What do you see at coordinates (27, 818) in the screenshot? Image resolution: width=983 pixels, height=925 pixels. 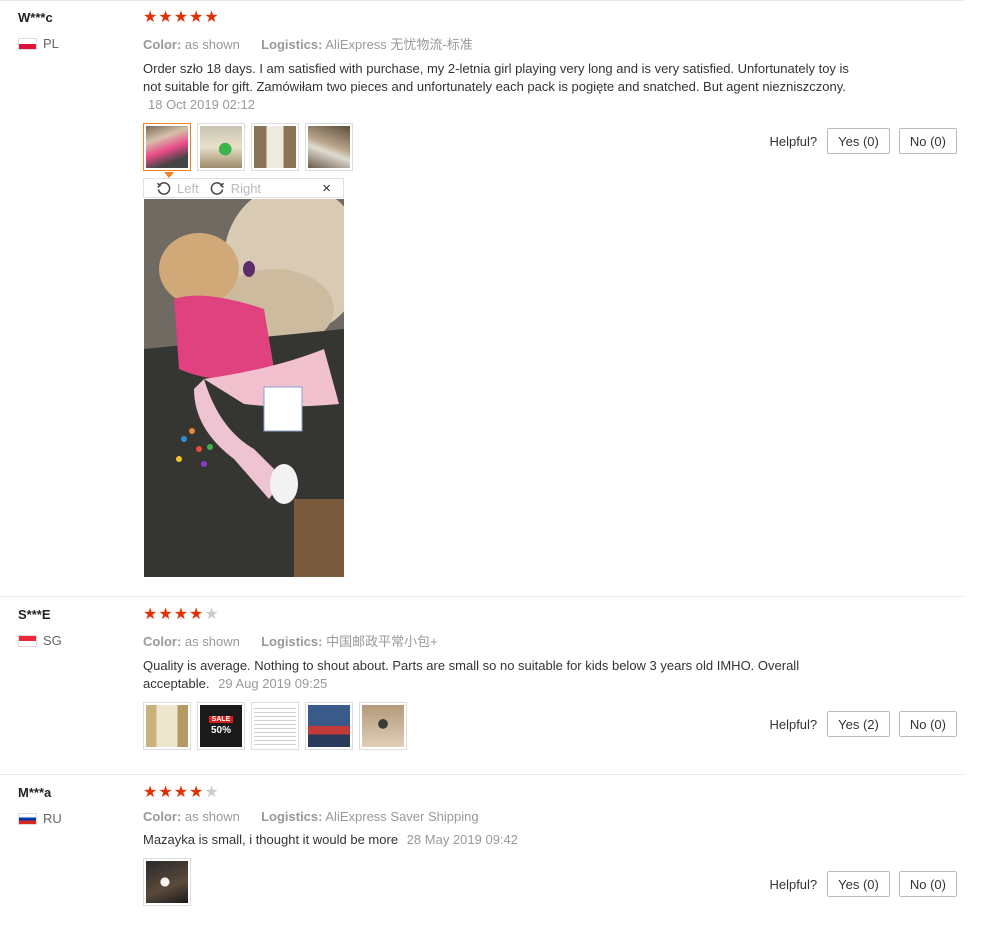 I see `russia-flag-icon` at bounding box center [27, 818].